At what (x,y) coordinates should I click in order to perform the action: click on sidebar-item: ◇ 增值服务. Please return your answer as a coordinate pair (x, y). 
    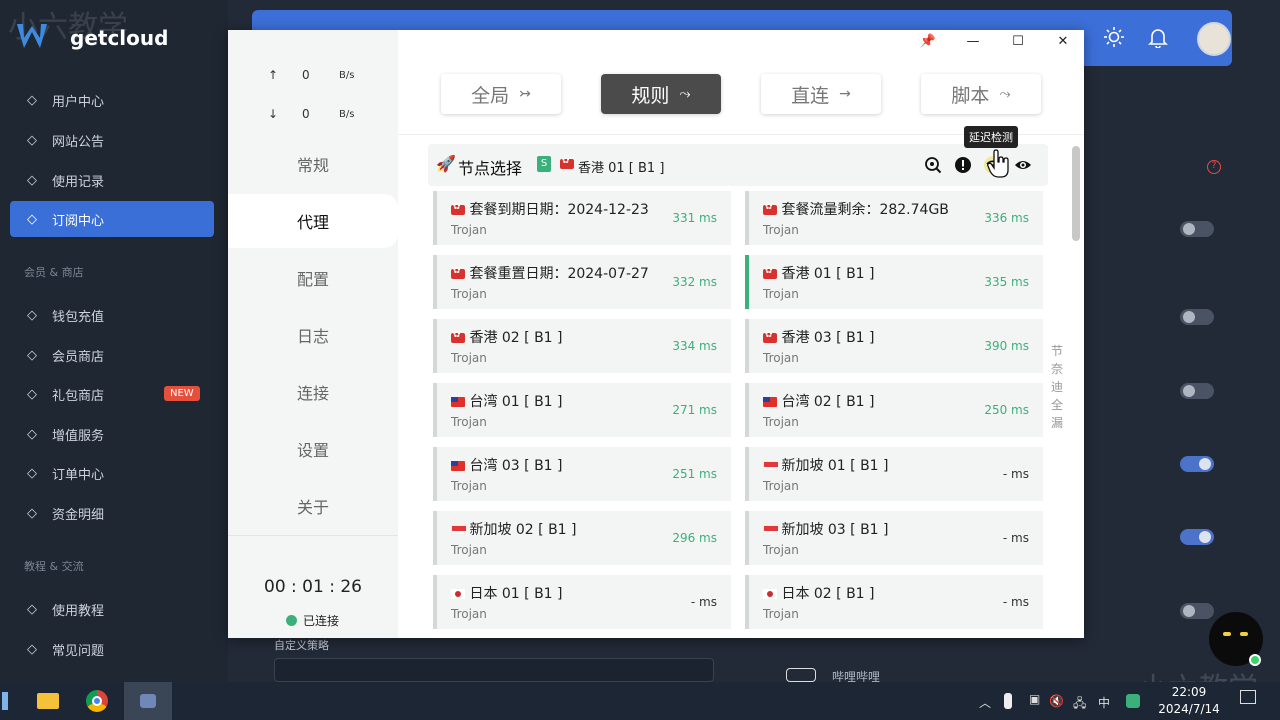
    Looking at the image, I should click on (112, 434).